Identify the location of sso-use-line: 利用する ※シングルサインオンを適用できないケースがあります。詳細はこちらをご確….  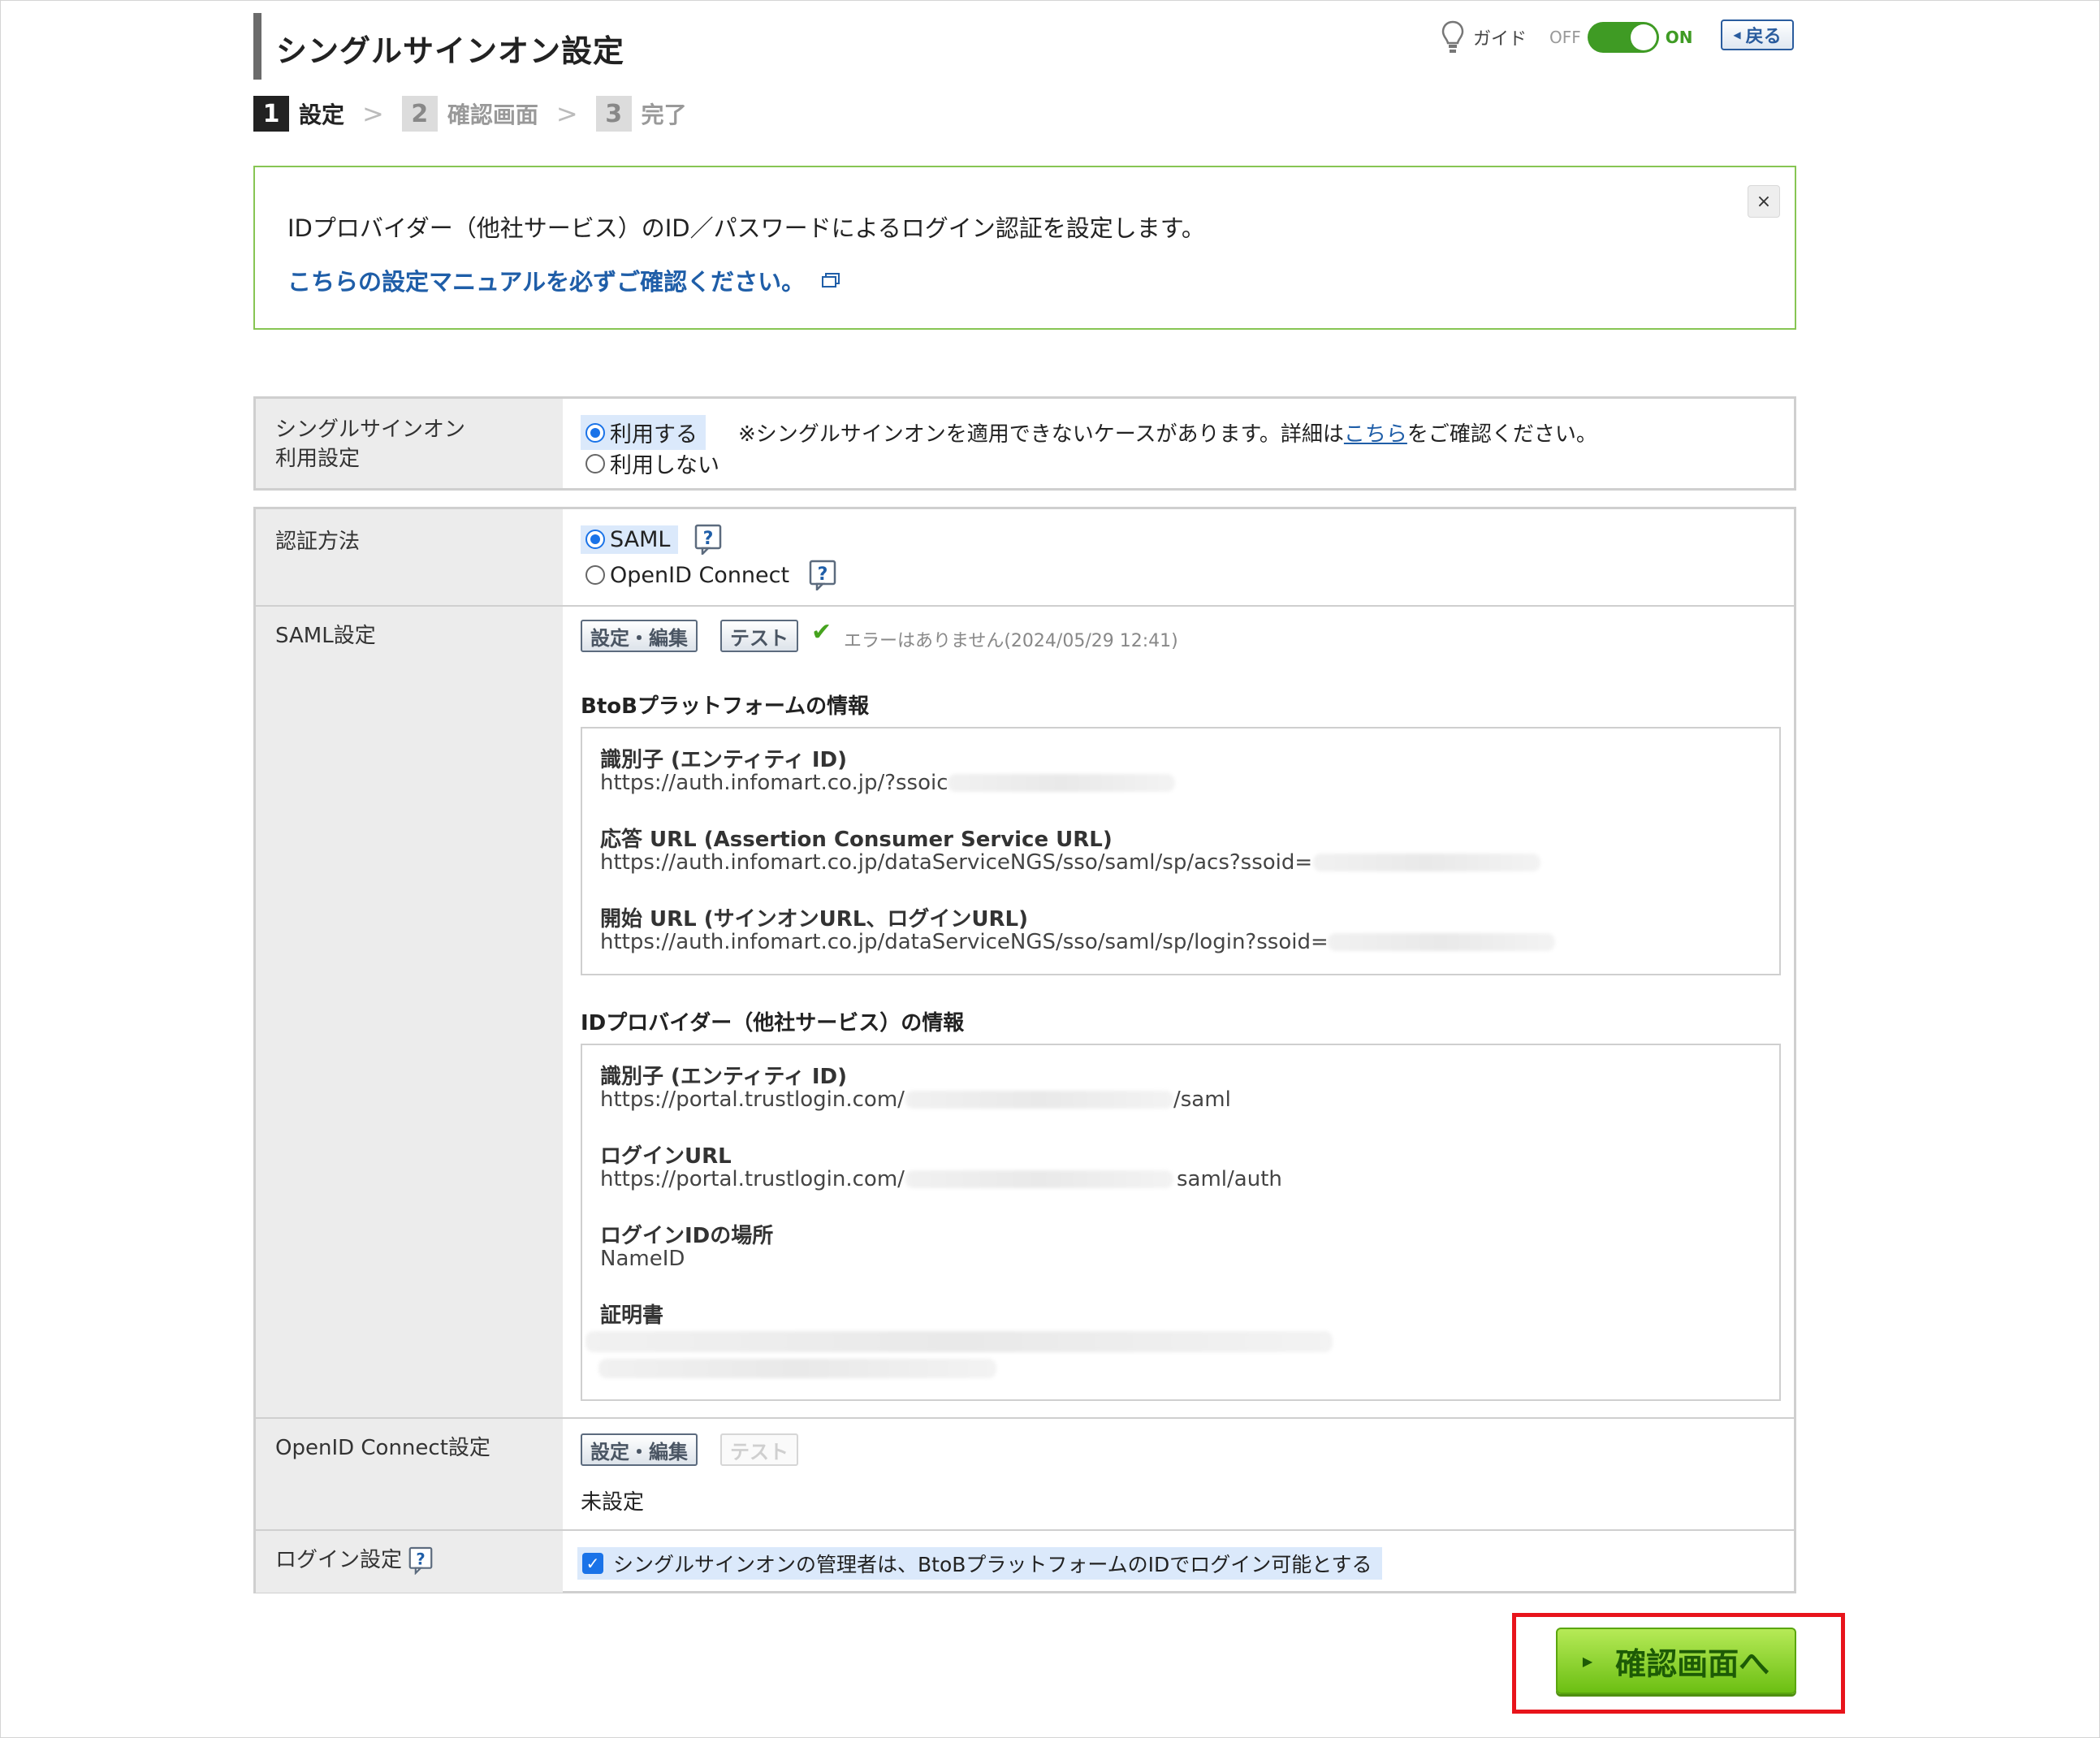
(1089, 432).